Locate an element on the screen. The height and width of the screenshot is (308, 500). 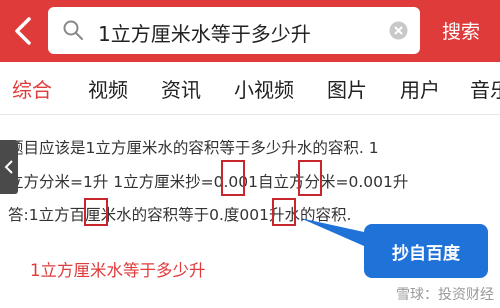
side-collapse-handle is located at coordinates (9, 167).